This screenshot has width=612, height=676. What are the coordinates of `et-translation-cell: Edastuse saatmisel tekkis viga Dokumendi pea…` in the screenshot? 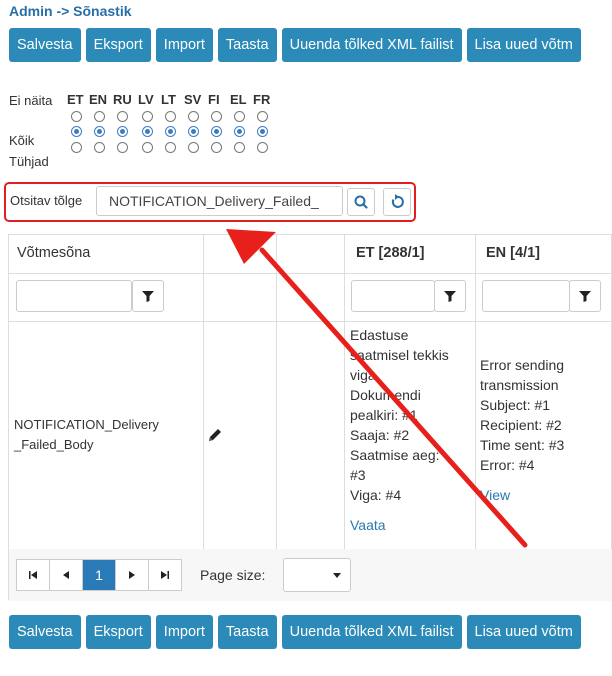 It's located at (410, 430).